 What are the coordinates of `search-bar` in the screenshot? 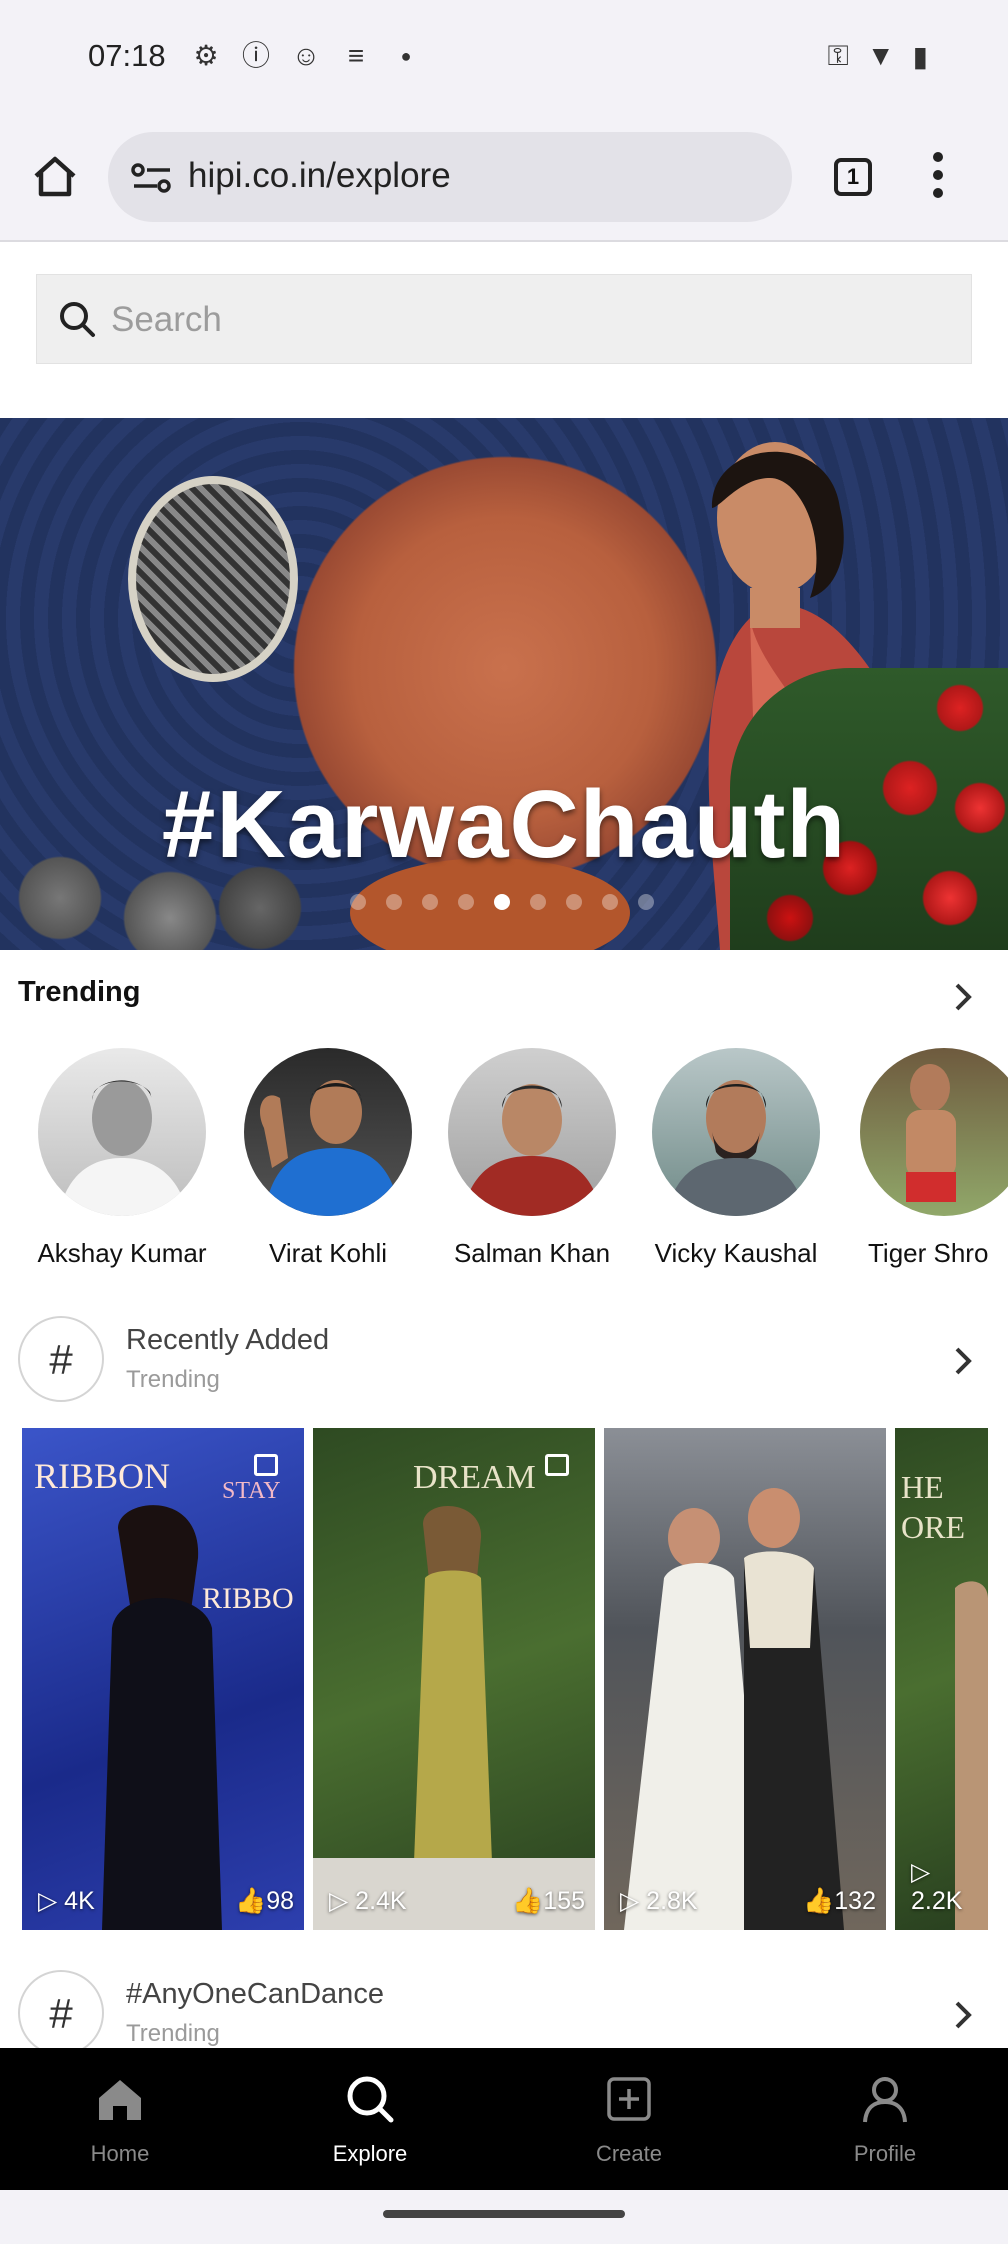 It's located at (504, 319).